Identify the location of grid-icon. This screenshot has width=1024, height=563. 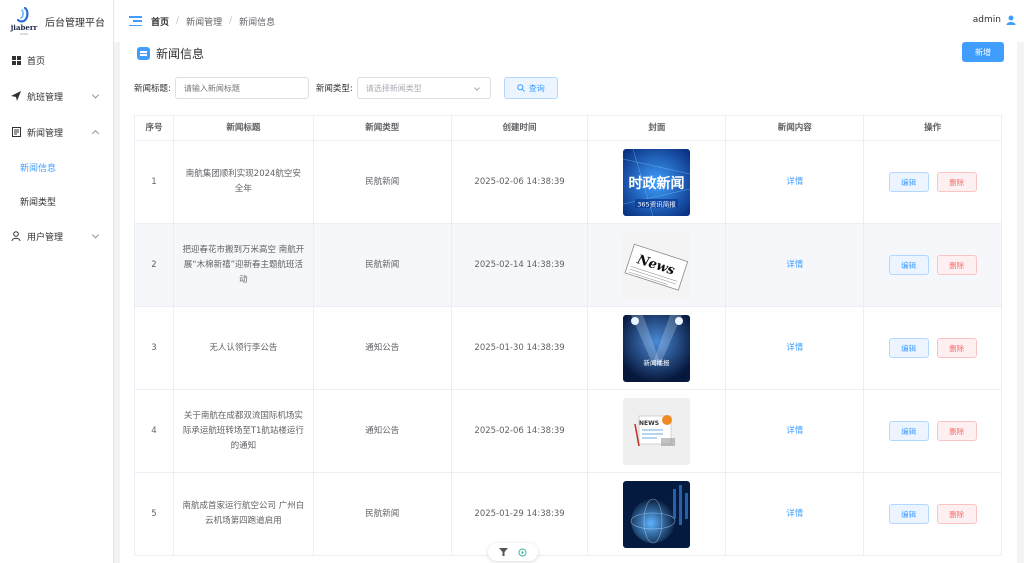
(16, 60).